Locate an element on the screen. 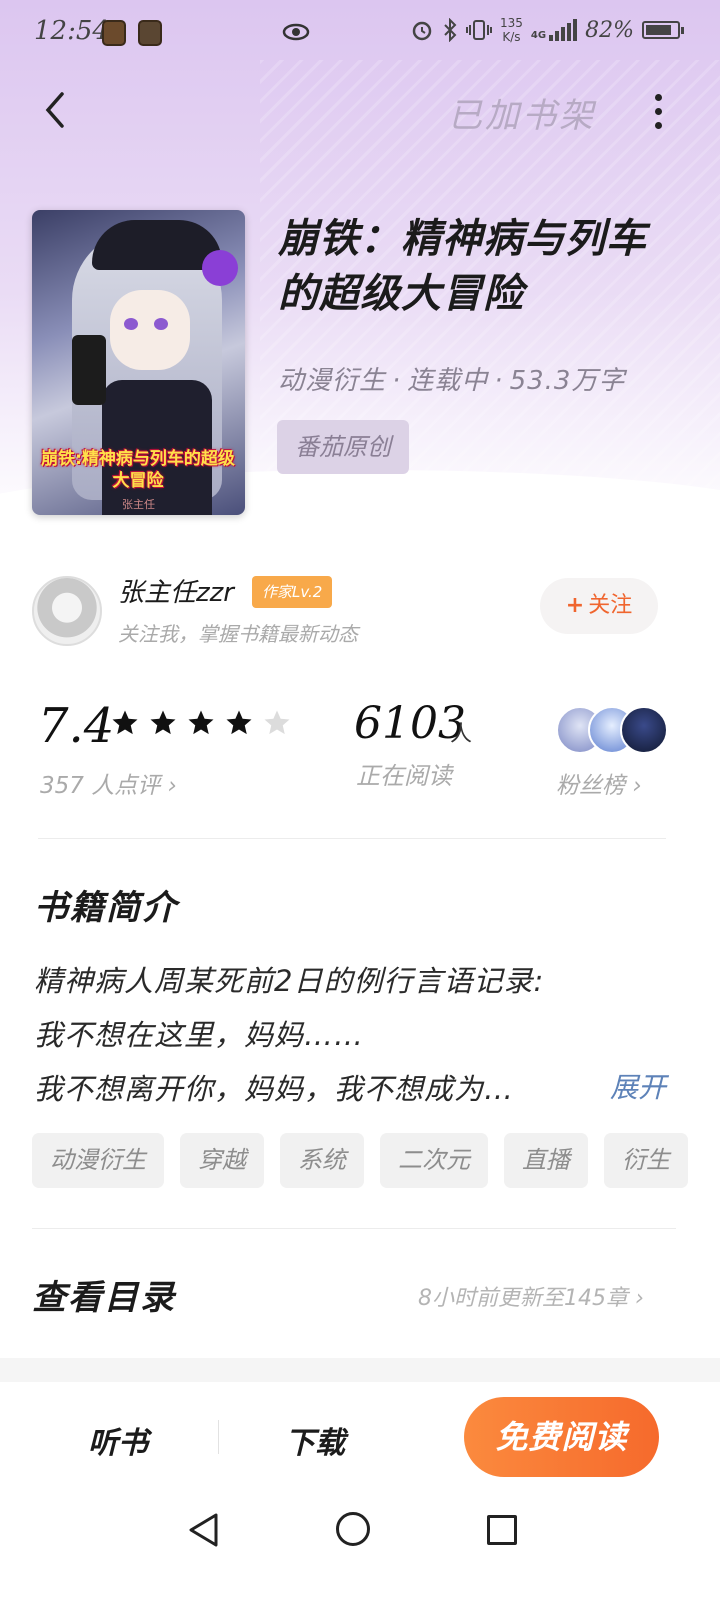  follow-button: + 关注 is located at coordinates (599, 606).